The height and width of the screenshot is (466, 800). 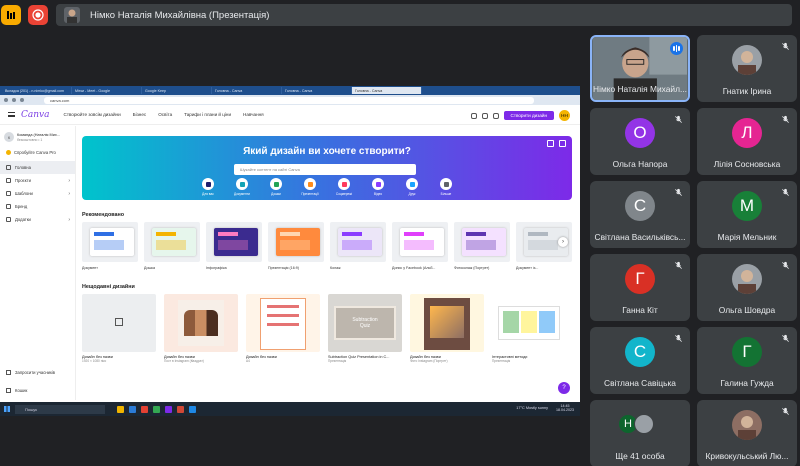 I want to click on participant-tile: Л Лілія Сосновська, so click(x=747, y=141).